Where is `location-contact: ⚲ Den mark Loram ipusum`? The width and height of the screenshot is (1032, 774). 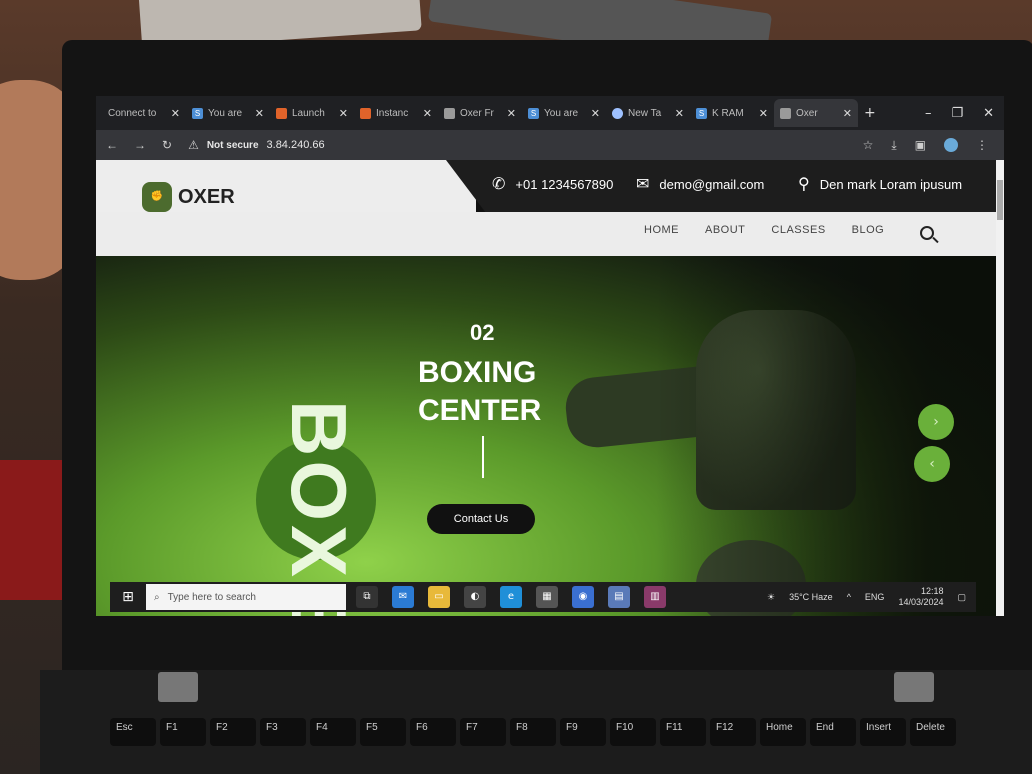
location-contact: ⚲ Den mark Loram ipusum is located at coordinates (880, 184).